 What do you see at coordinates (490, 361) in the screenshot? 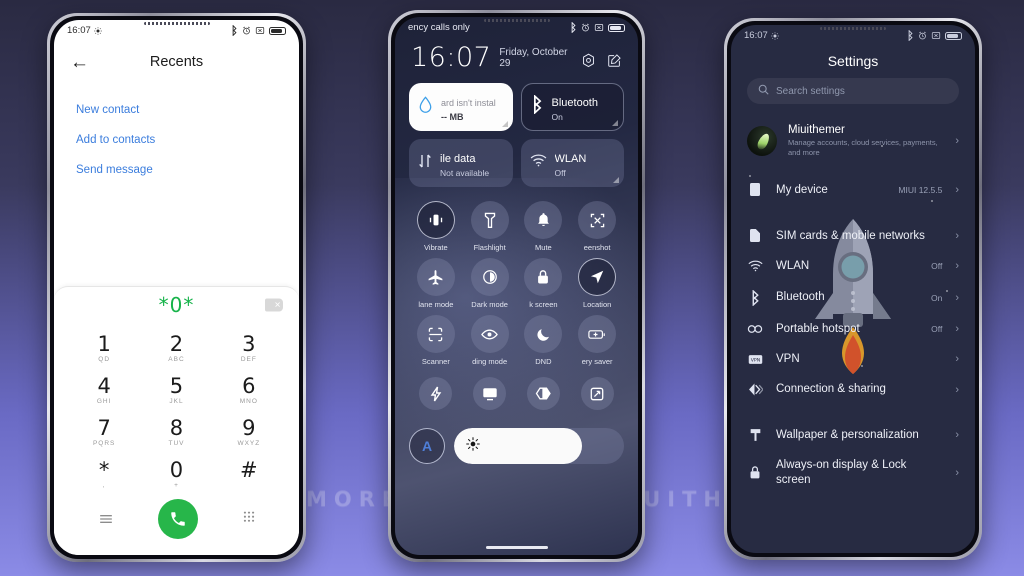
I see `toggle-label: ding mode` at bounding box center [490, 361].